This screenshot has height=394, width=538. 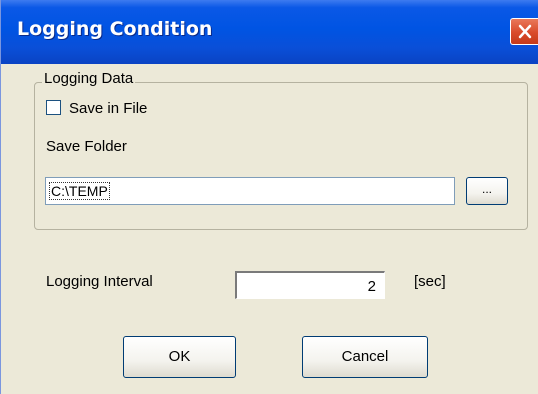 What do you see at coordinates (115, 29) in the screenshot?
I see `dialog-title: Logging Condition` at bounding box center [115, 29].